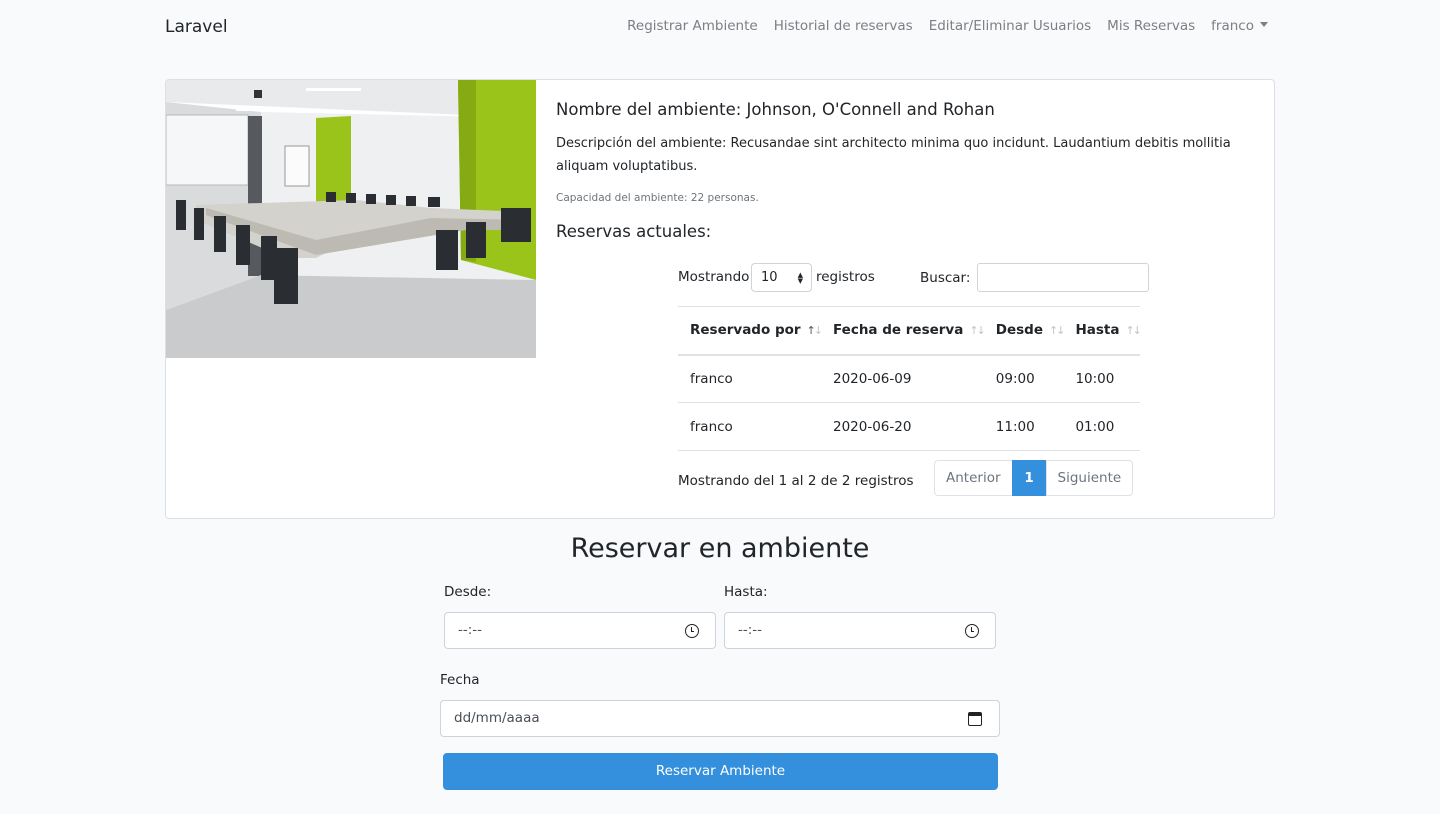 This screenshot has height=814, width=1440. Describe the element at coordinates (1010, 26) in the screenshot. I see `nav-editar-usuarios: Editar/Eliminar Usuarios` at that location.